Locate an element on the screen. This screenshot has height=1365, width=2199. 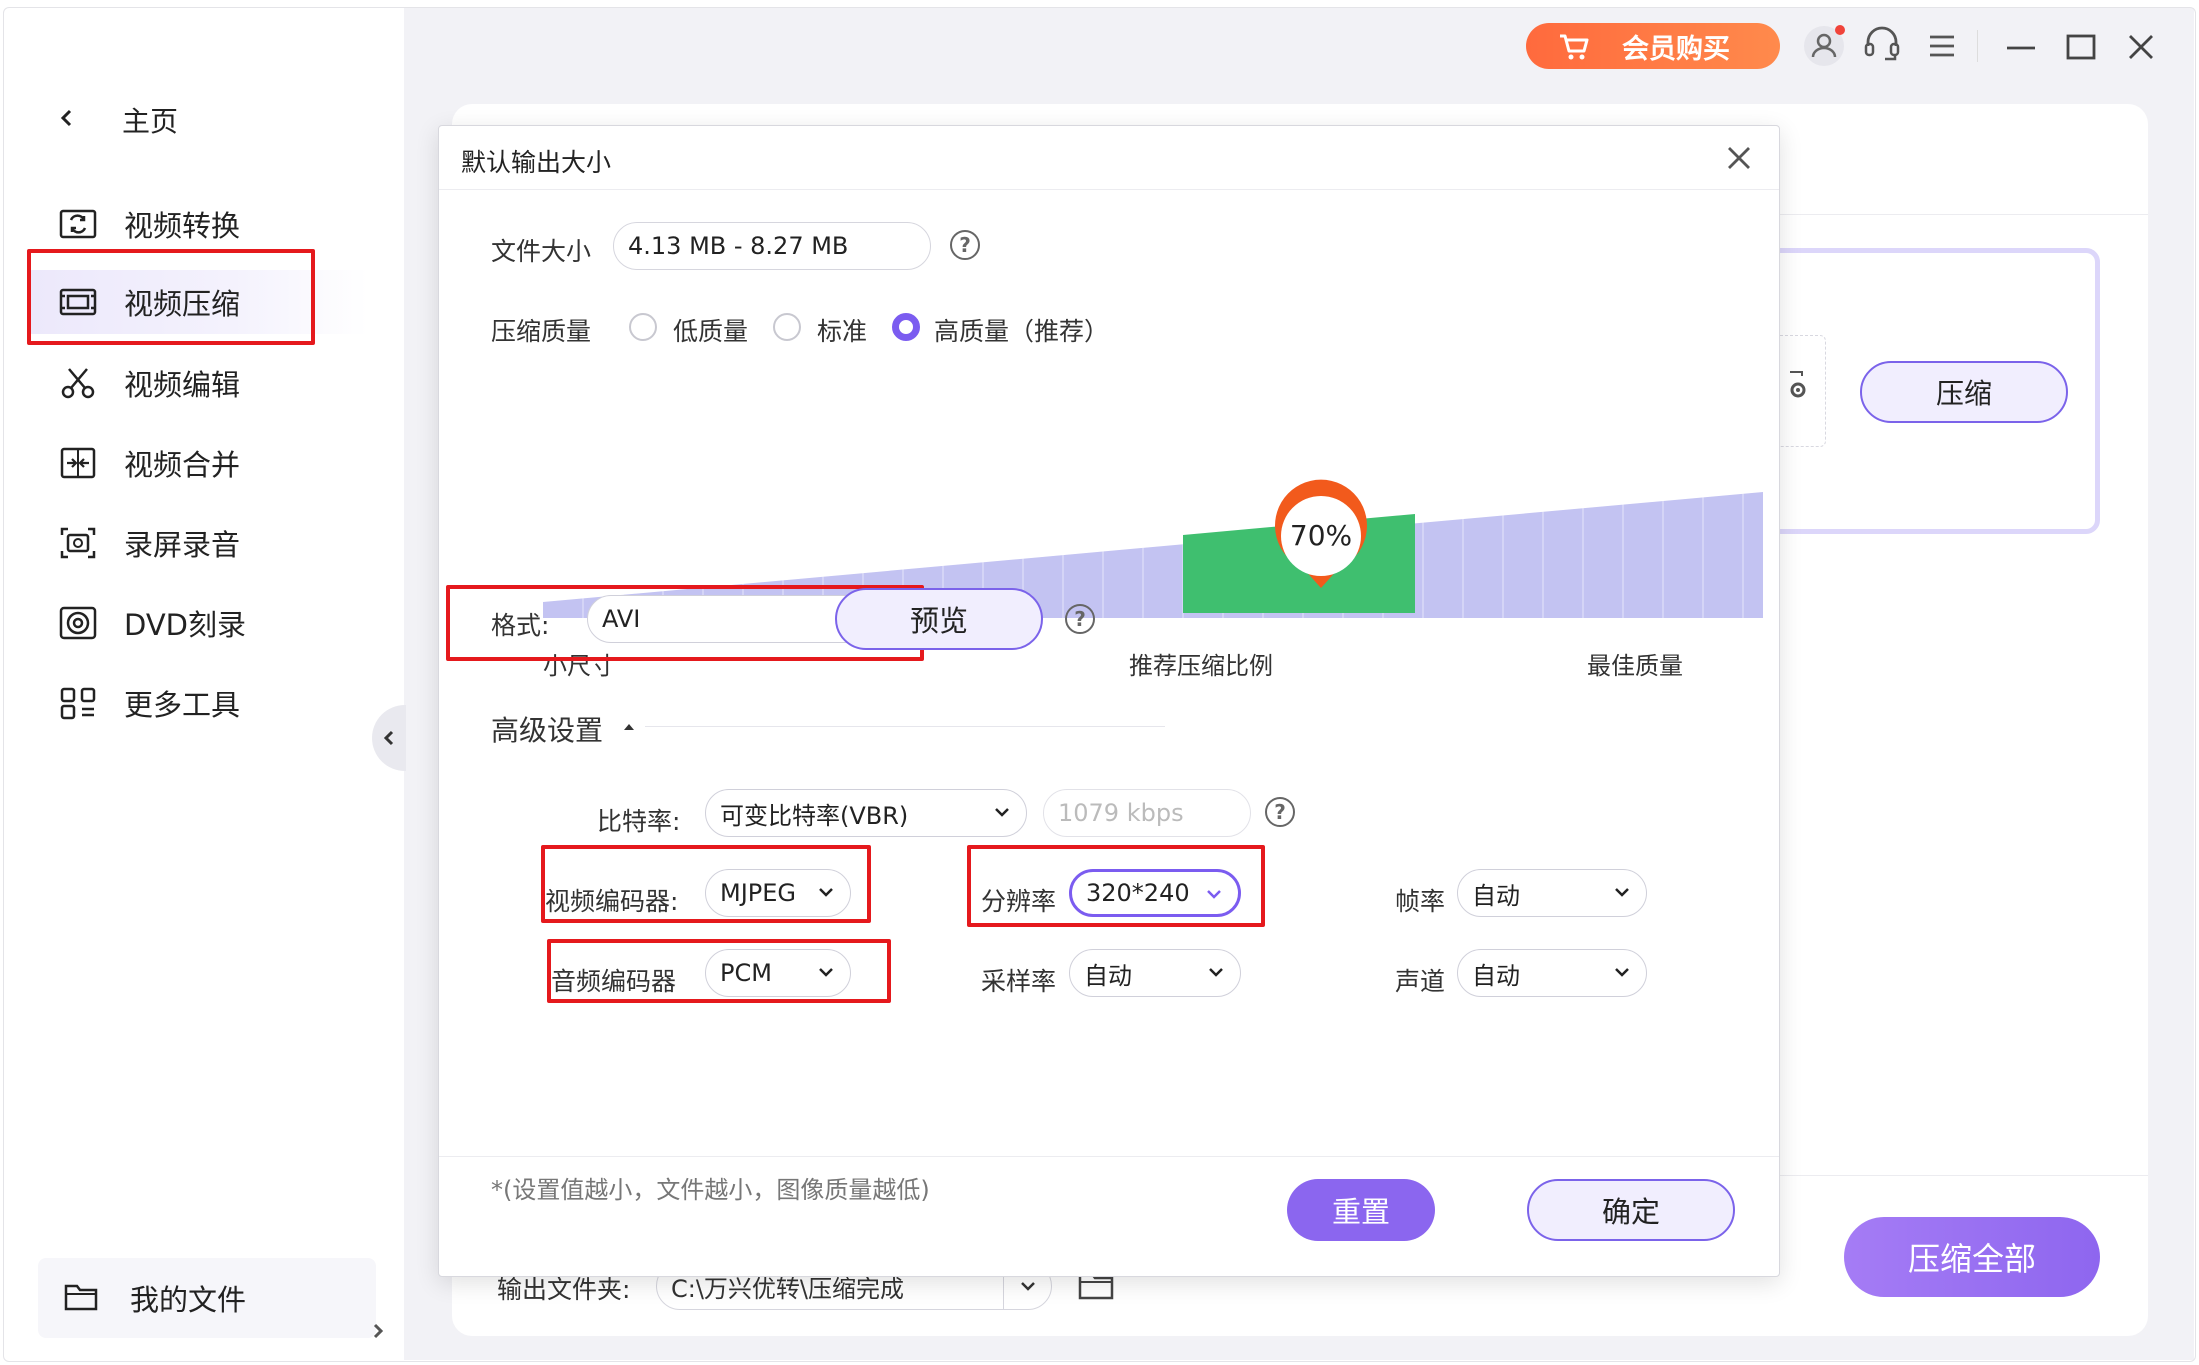
video-convert-icon is located at coordinates (78, 224).